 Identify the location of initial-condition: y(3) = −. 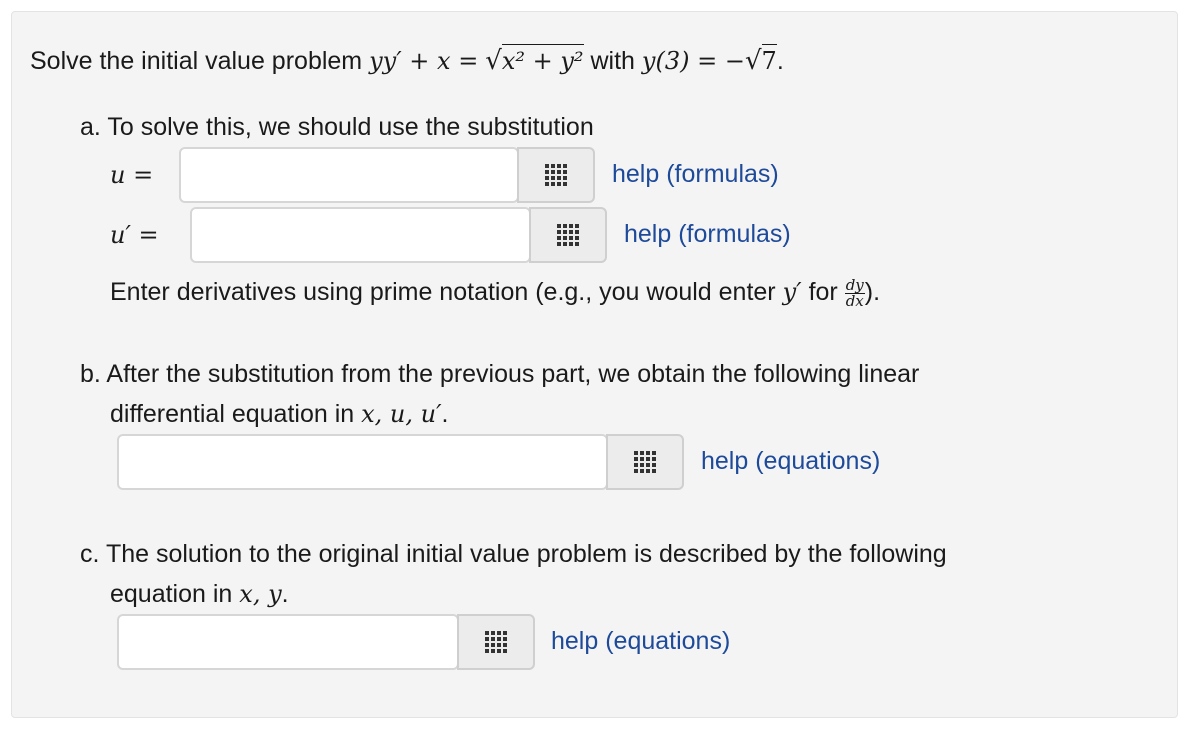
(693, 61).